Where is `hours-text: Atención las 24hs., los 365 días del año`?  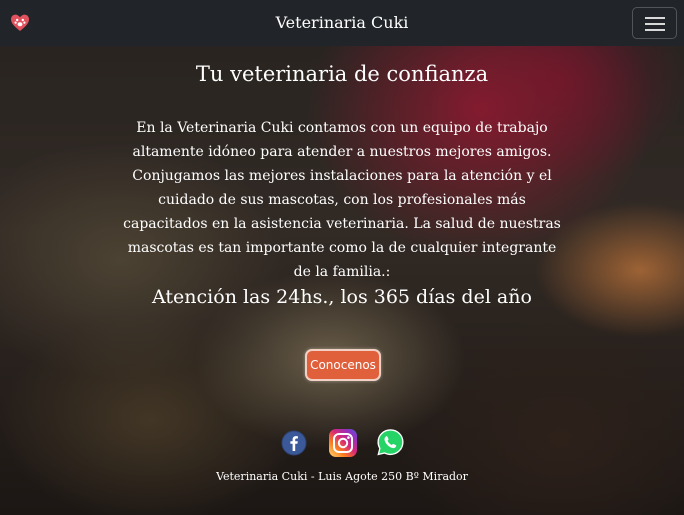 hours-text: Atención las 24hs., los 365 días del año is located at coordinates (342, 297).